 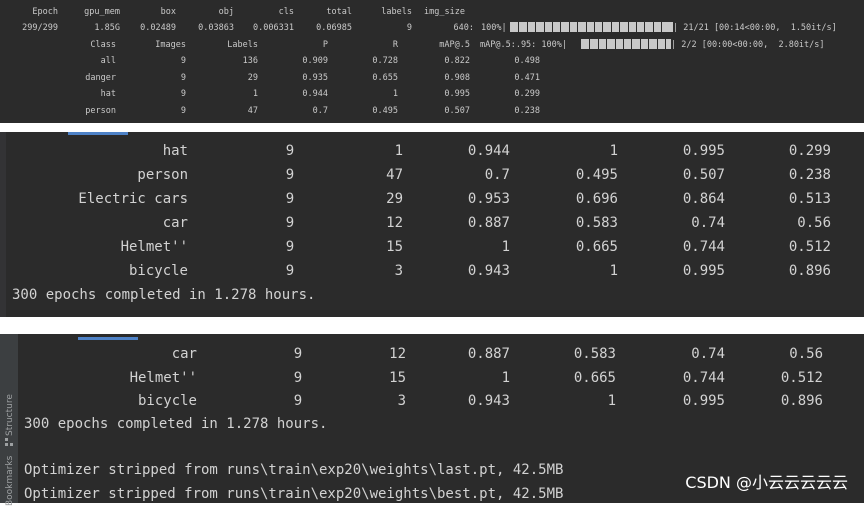 What do you see at coordinates (158, 28) in the screenshot?
I see `epoch-box-value: 0.02489` at bounding box center [158, 28].